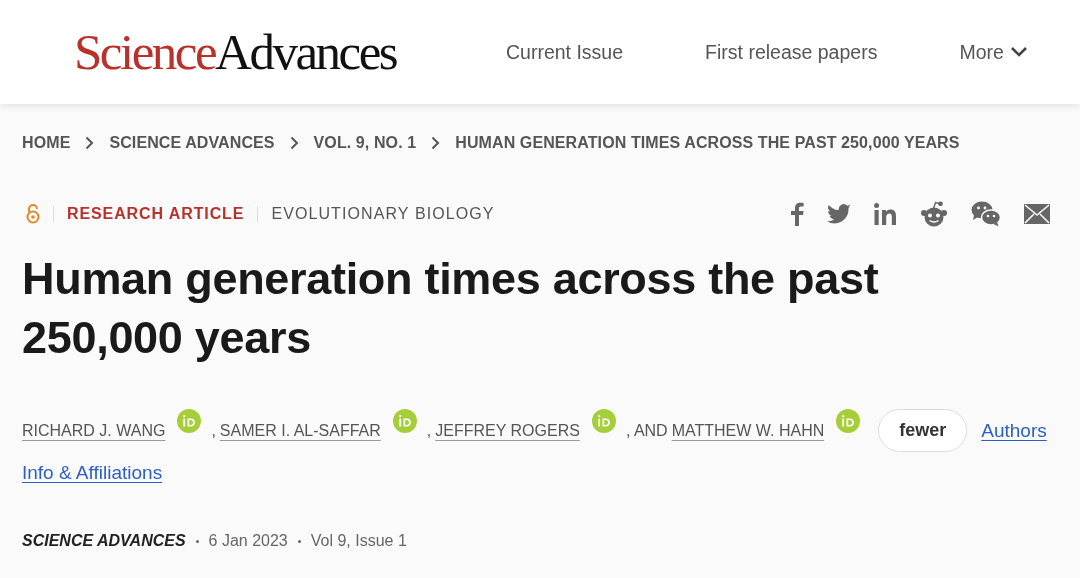  I want to click on facebook-icon, so click(797, 214).